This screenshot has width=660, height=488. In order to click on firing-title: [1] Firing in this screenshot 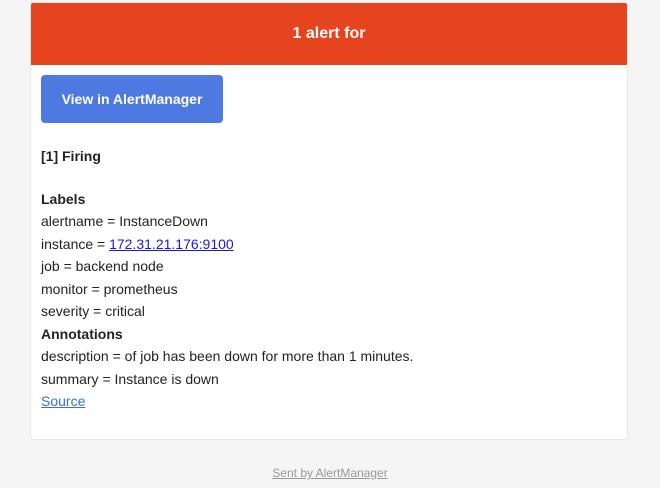, I will do `click(71, 156)`.